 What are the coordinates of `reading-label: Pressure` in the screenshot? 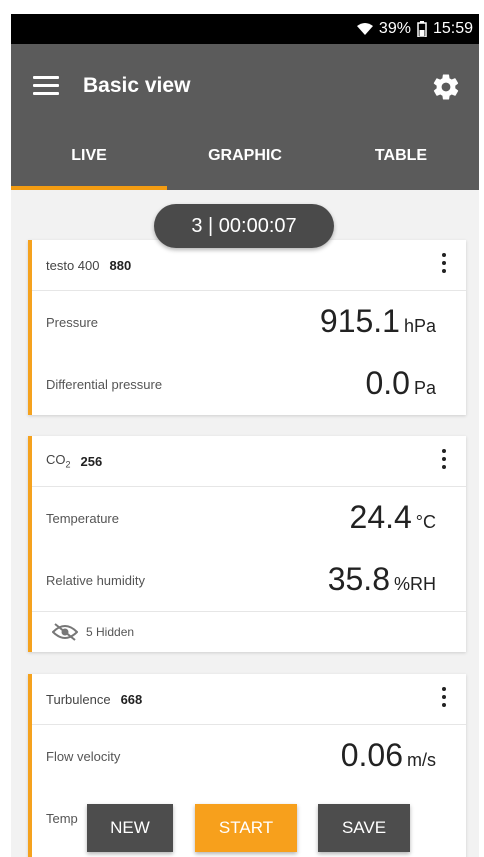 It's located at (72, 322).